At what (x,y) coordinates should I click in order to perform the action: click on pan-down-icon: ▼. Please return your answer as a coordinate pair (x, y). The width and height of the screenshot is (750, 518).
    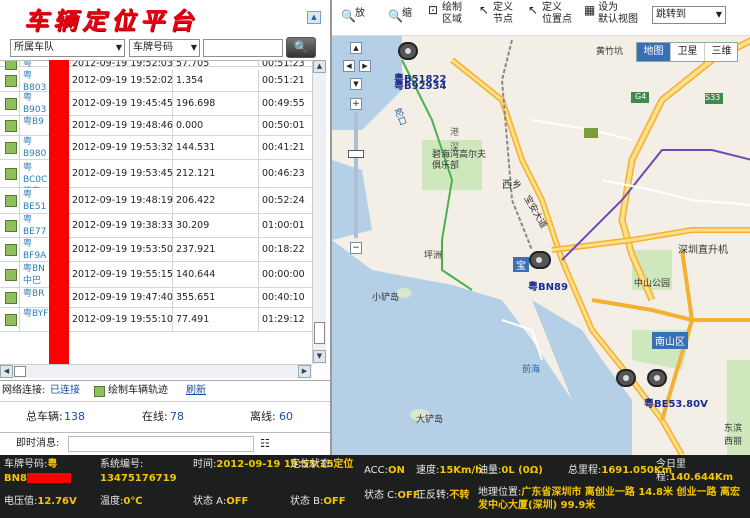
    Looking at the image, I should click on (356, 84).